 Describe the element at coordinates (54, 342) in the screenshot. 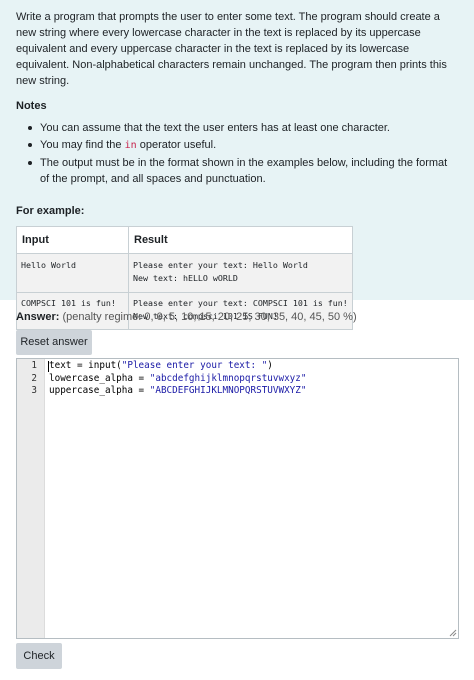

I see `reset-answer-button: Reset answer` at that location.